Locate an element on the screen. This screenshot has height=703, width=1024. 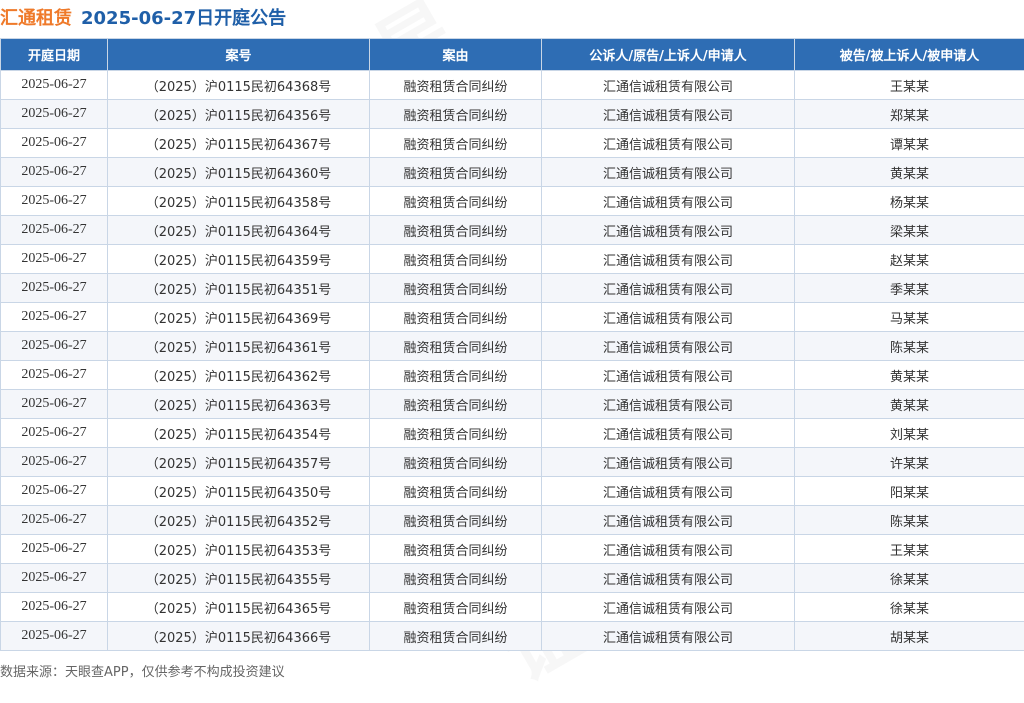
case-number-cell: （2025）沪0115民初64362号 is located at coordinates (239, 375).